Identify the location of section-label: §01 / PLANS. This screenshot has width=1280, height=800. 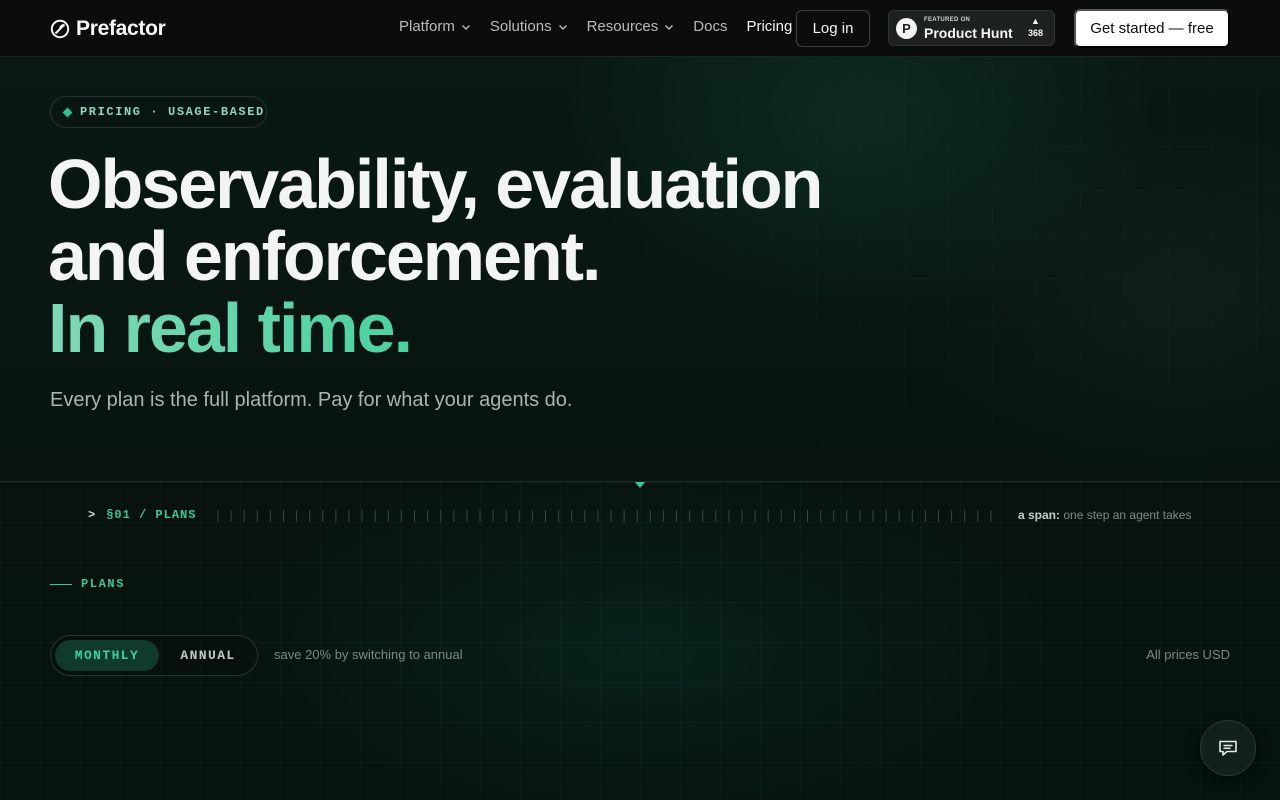
(151, 515).